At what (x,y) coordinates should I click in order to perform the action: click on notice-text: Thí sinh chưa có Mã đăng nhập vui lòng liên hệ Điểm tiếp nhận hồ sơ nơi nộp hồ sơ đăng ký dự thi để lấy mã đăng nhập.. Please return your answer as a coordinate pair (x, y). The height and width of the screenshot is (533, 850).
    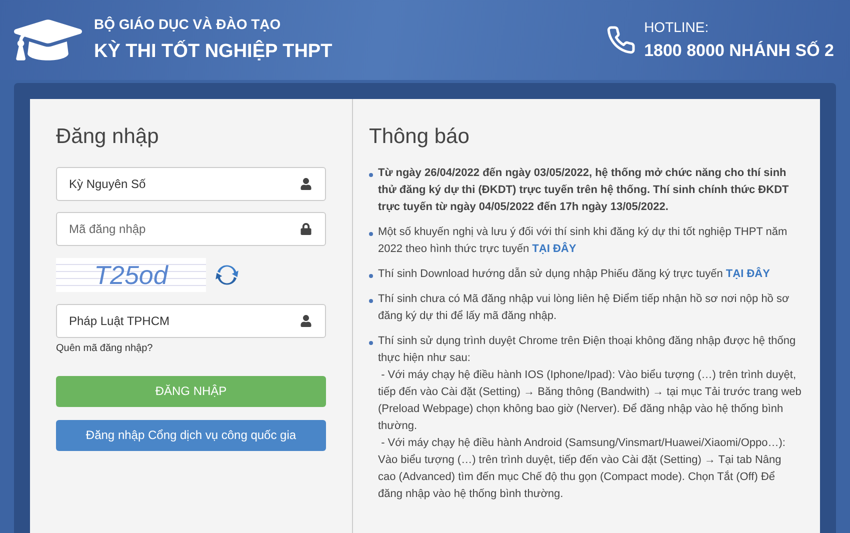
    Looking at the image, I should click on (584, 308).